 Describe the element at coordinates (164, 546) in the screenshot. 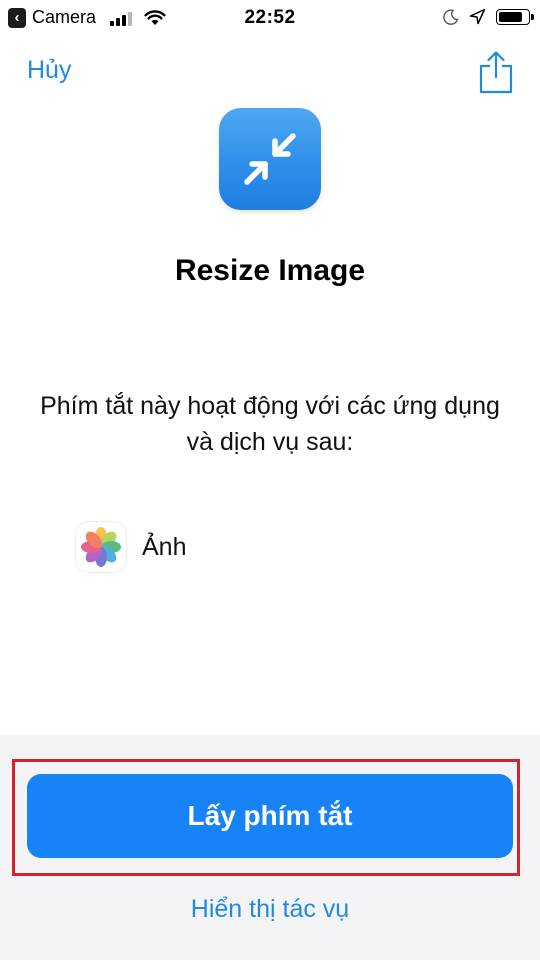

I see `app-label: Ảnh` at that location.